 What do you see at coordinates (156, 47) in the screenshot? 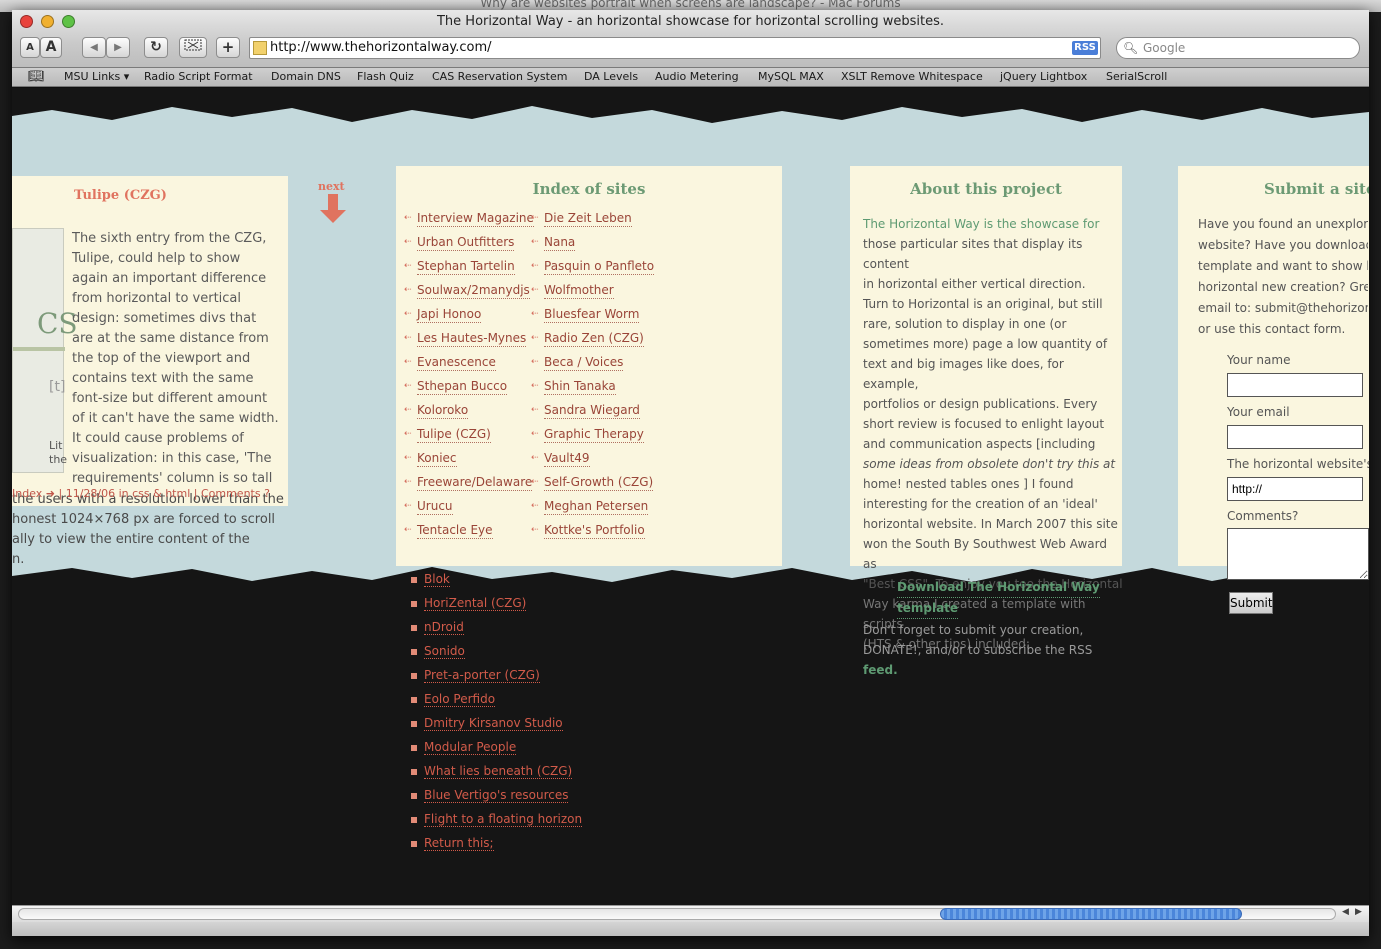
I see `reload-button: ↻` at bounding box center [156, 47].